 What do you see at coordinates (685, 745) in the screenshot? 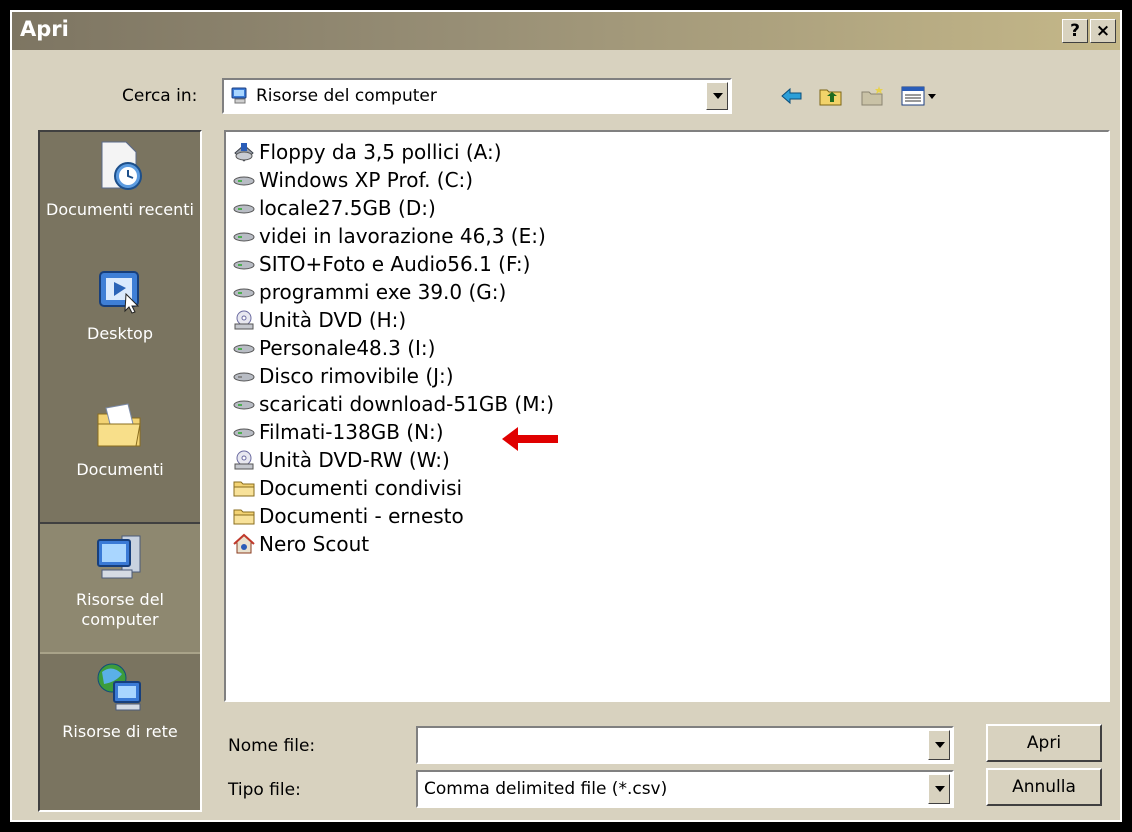
I see `filename-input` at bounding box center [685, 745].